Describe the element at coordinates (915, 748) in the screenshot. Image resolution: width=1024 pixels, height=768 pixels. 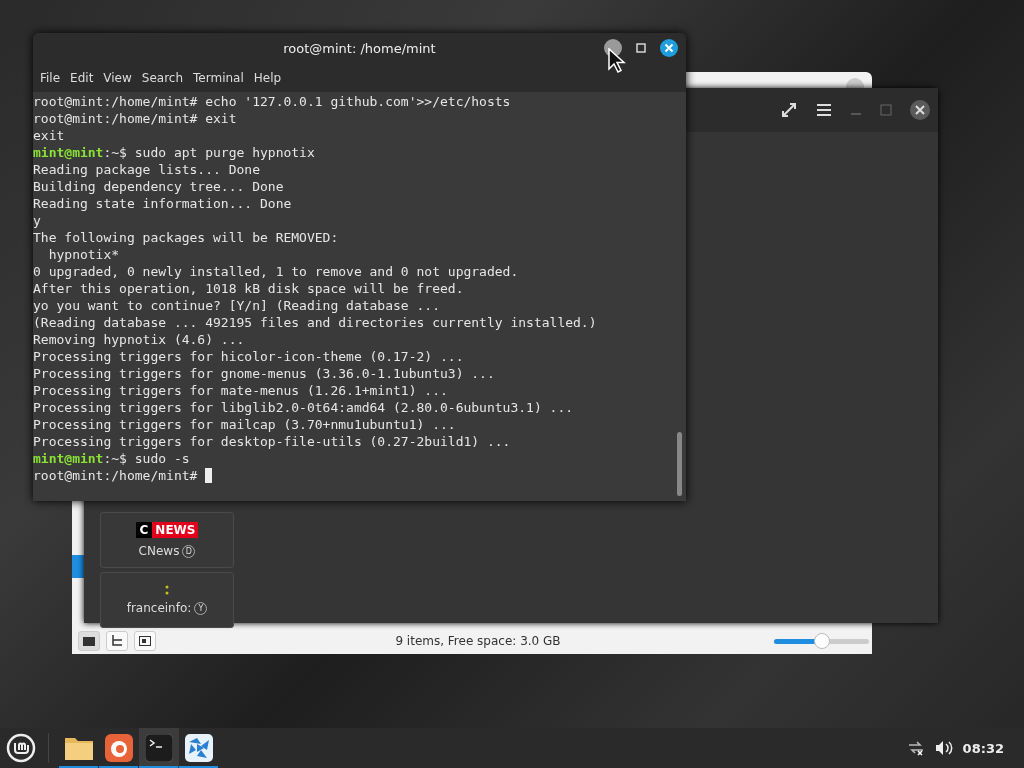
I see `network-icon` at that location.